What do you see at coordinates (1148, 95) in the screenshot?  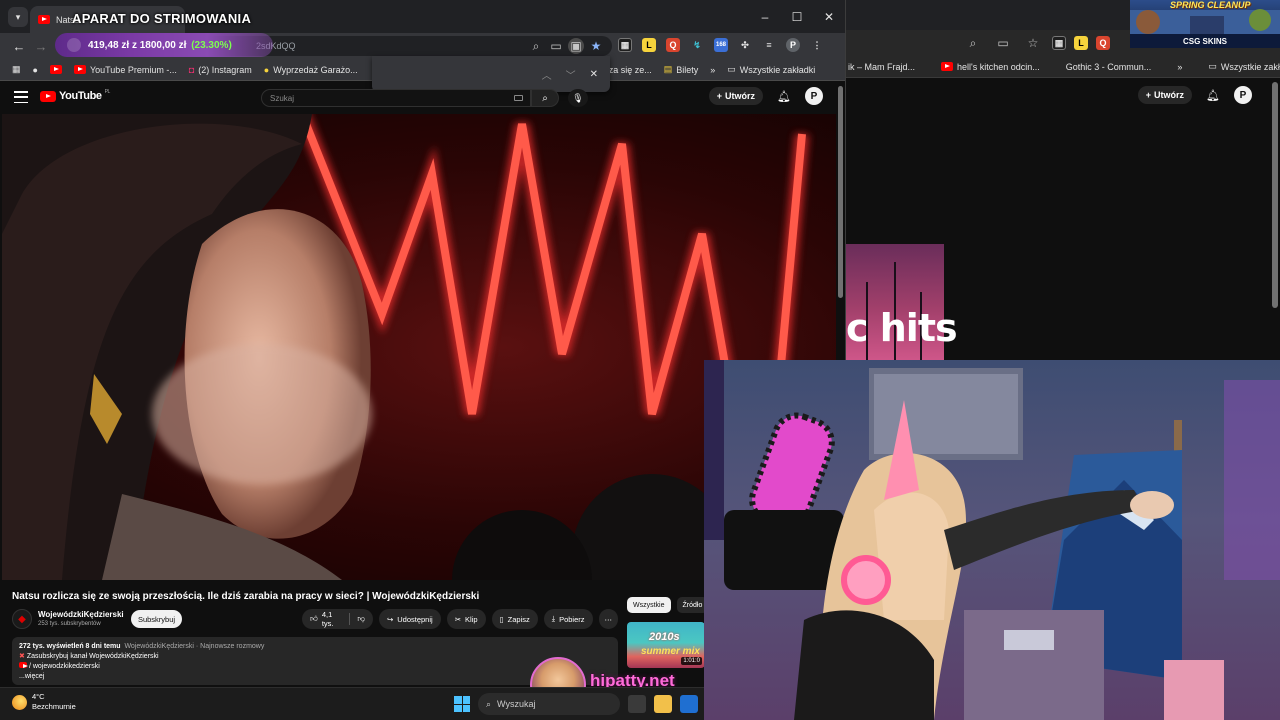 I see `plus-icon: +` at bounding box center [1148, 95].